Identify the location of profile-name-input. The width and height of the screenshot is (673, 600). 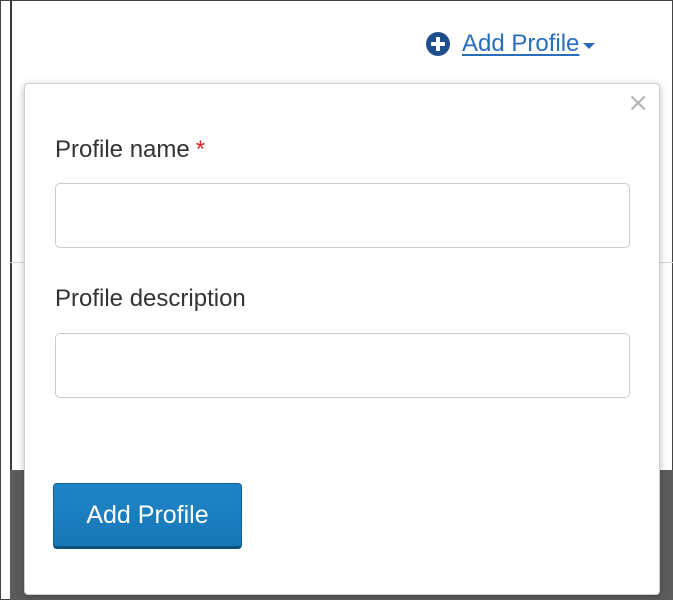
(342, 215).